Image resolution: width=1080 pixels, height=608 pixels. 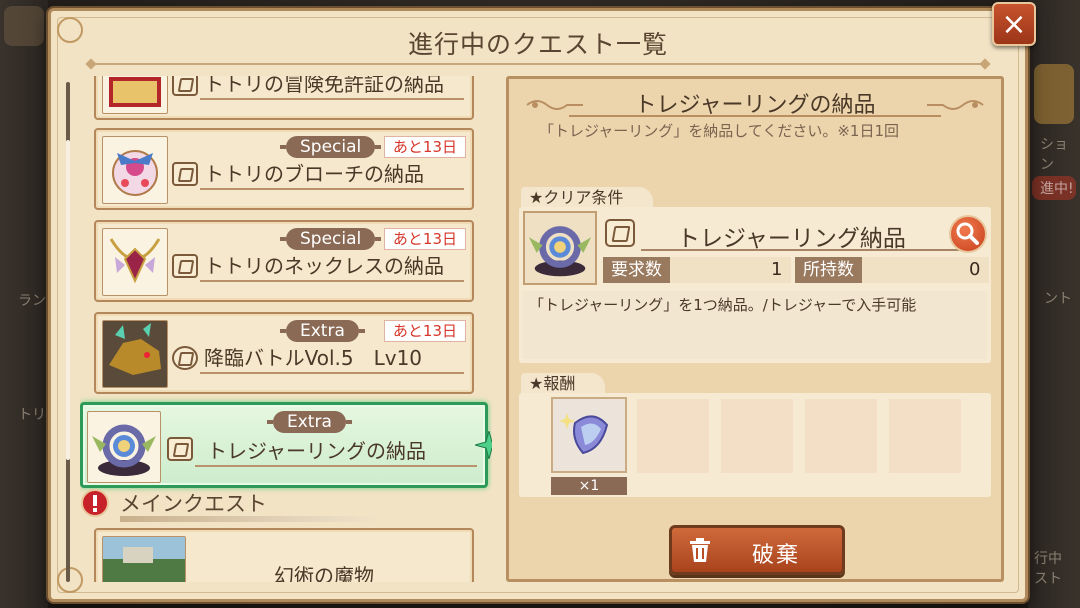 What do you see at coordinates (95, 503) in the screenshot?
I see `alert-badge-icon` at bounding box center [95, 503].